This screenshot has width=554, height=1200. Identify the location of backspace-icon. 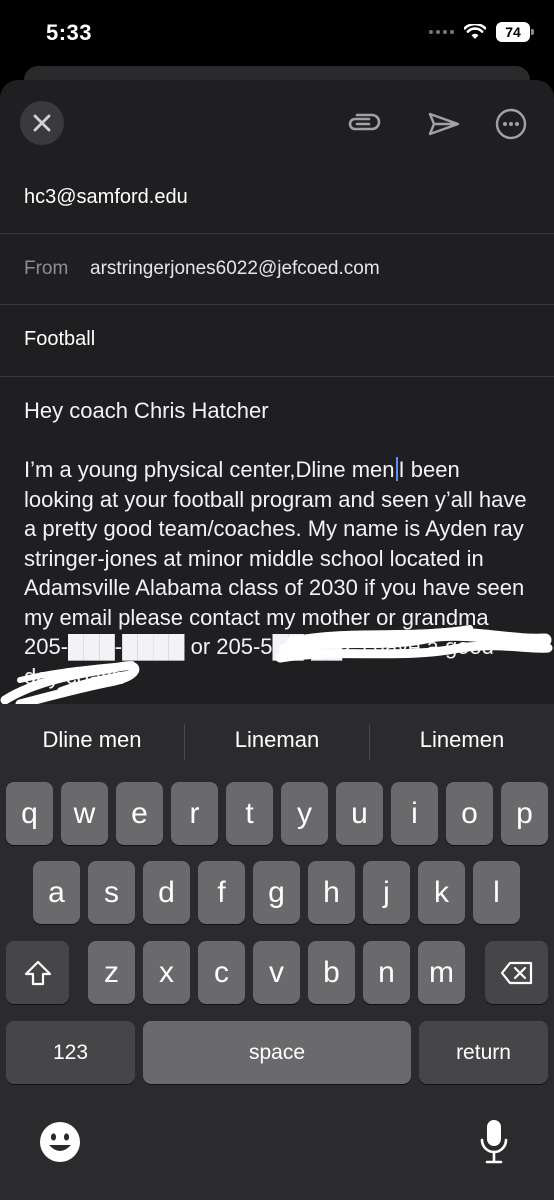
(516, 972).